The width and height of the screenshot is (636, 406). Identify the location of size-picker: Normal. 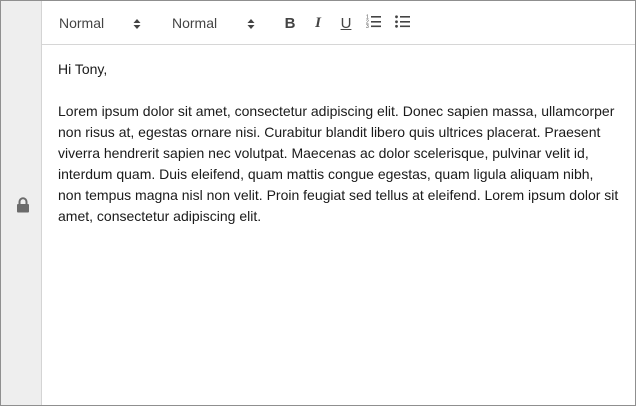
(216, 23).